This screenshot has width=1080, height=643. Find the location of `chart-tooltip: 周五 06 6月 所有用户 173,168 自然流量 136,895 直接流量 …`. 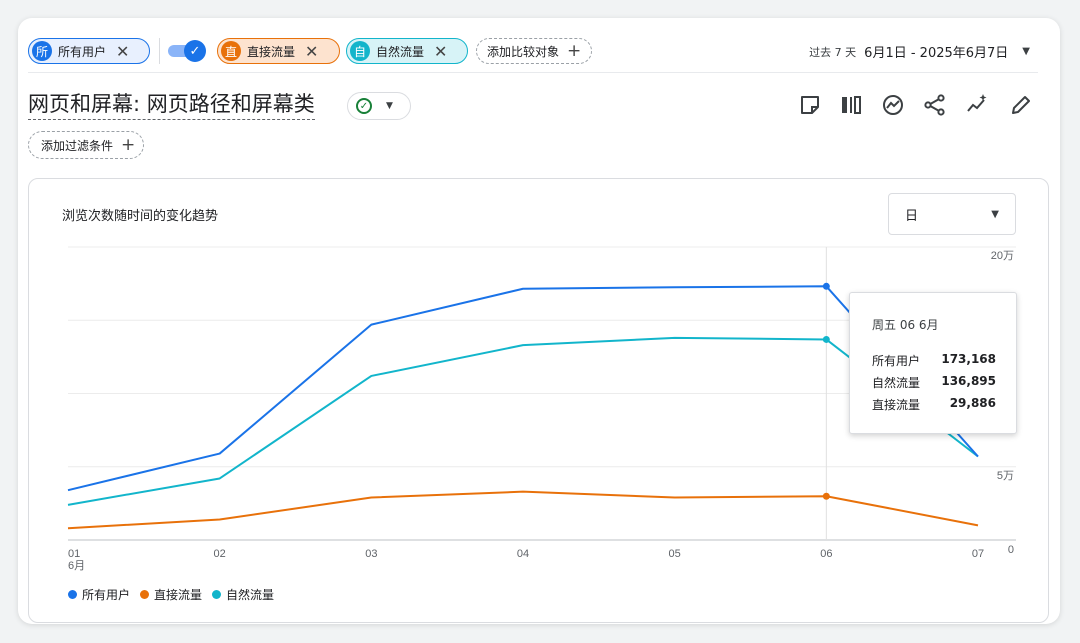

chart-tooltip: 周五 06 6月 所有用户 173,168 自然流量 136,895 直接流量 … is located at coordinates (933, 363).